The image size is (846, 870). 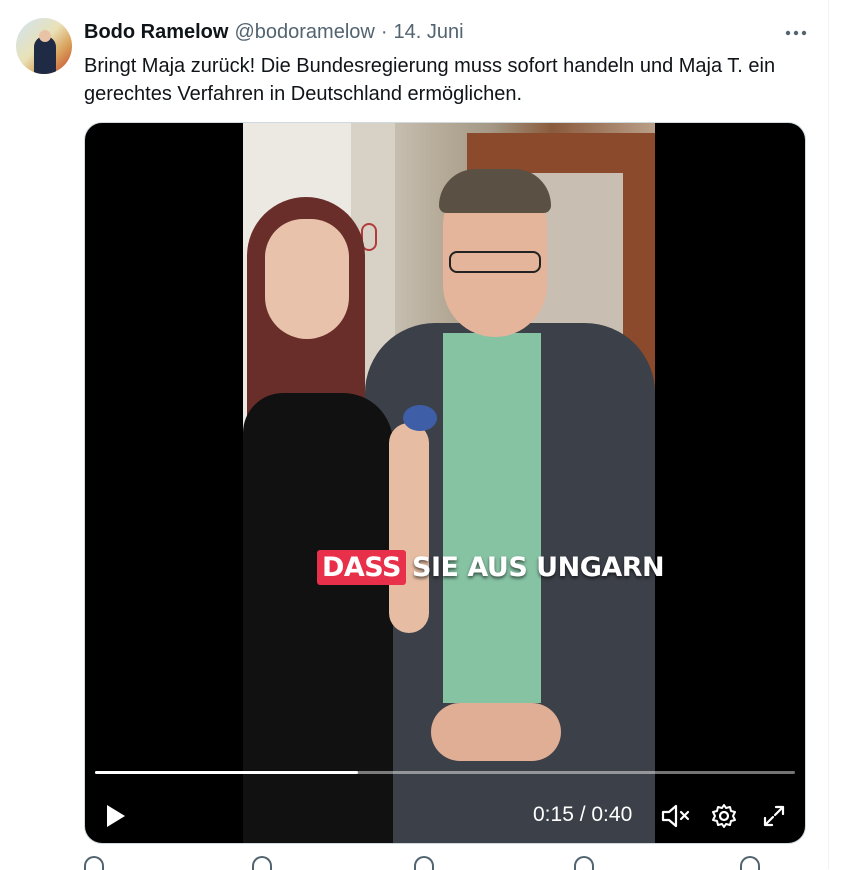 I want to click on woman-body, so click(x=318, y=618).